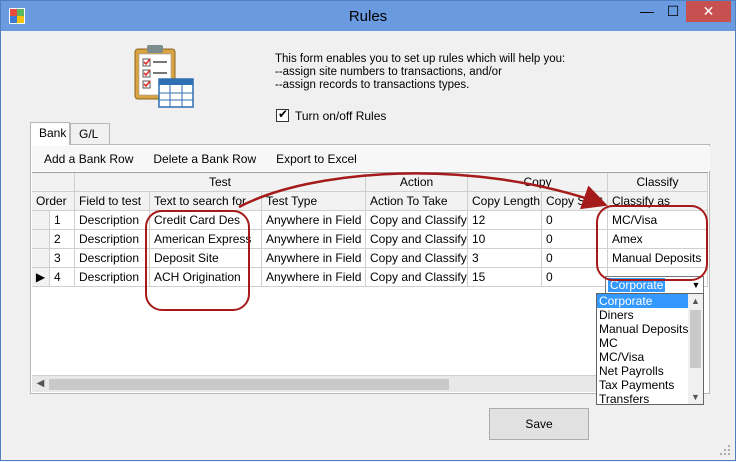 The image size is (736, 462). I want to click on rules-toggle: Turn on/off Rules, so click(331, 115).